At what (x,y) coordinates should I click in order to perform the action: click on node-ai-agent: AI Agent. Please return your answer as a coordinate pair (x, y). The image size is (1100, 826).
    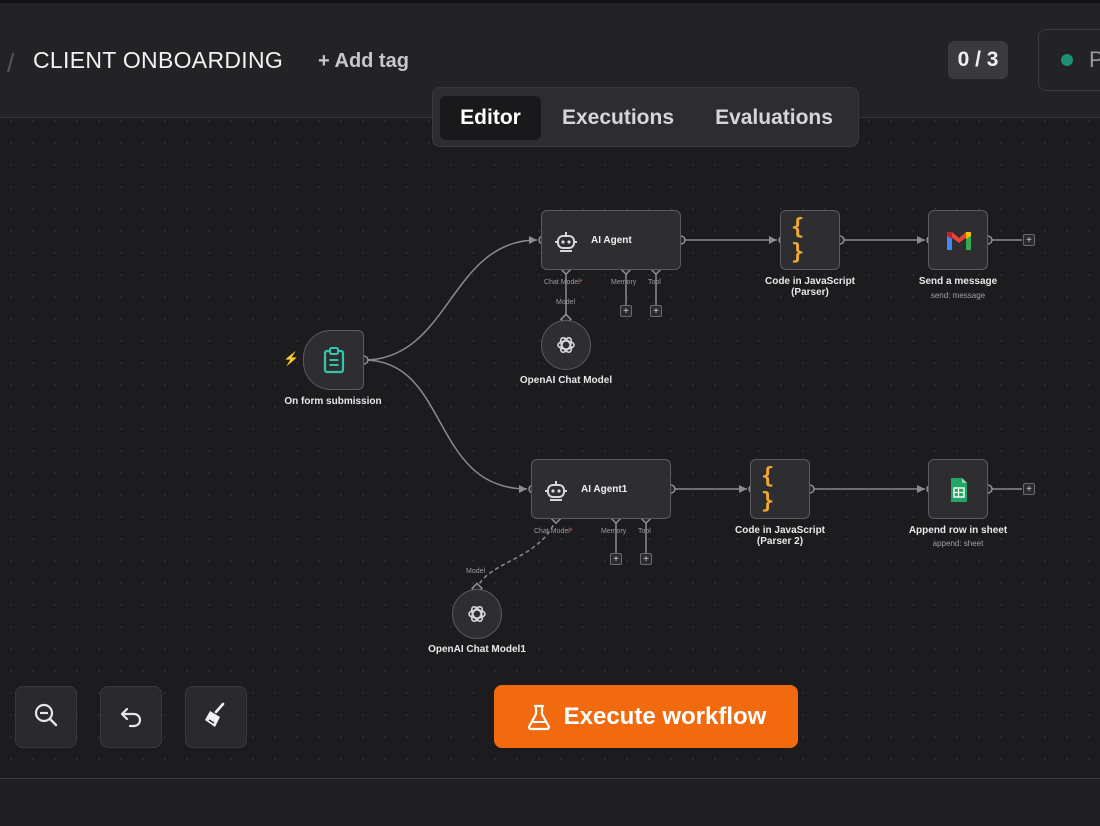
    Looking at the image, I should click on (611, 240).